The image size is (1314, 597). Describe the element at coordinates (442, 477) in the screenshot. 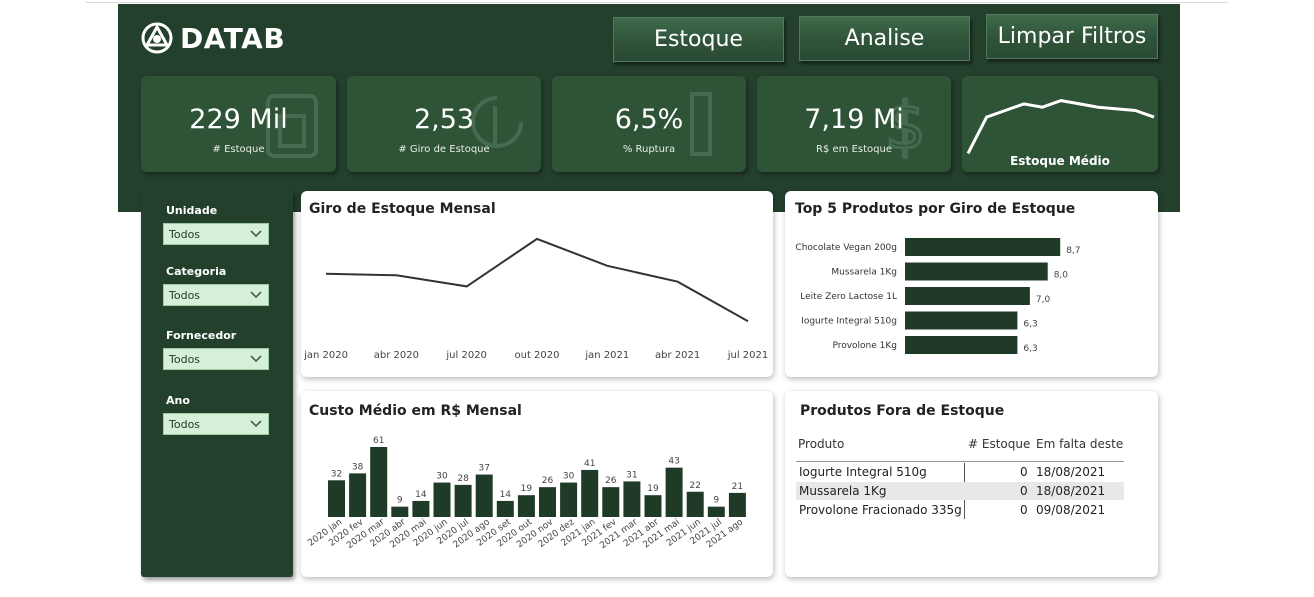

I see `custo-value-label: 30` at that location.